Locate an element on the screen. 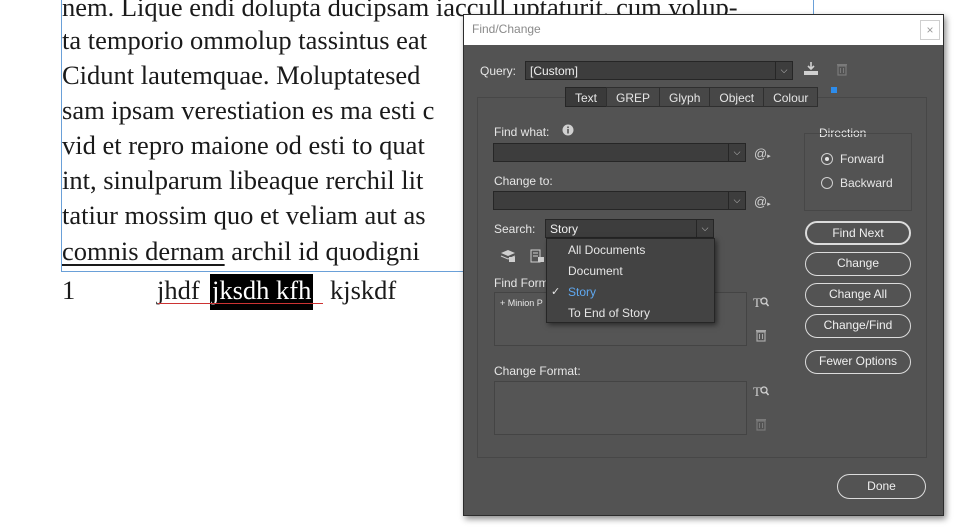 Image resolution: width=960 pixels, height=532 pixels. tab-grep: GREP is located at coordinates (633, 97).